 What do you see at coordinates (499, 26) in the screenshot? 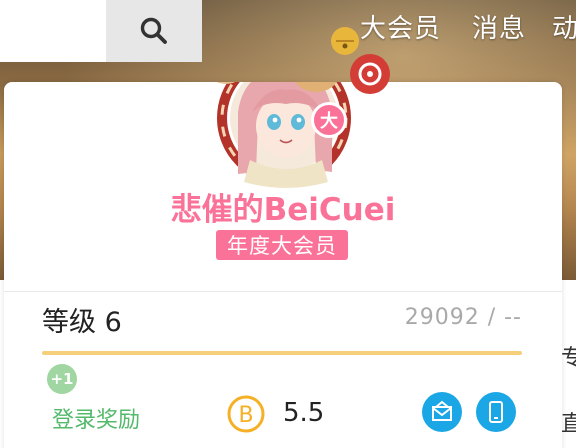
I see `nav-messages: 消息` at bounding box center [499, 26].